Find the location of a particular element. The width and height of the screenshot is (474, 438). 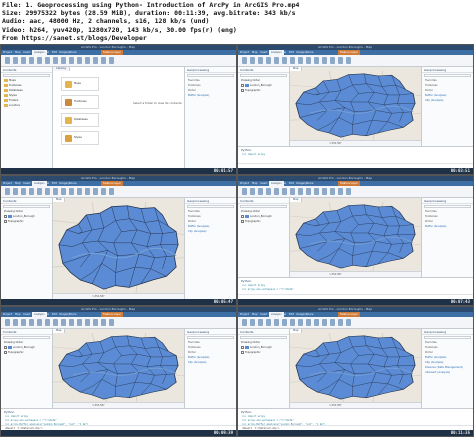

contents-tree-item: Folders is located at coordinates (26, 100).